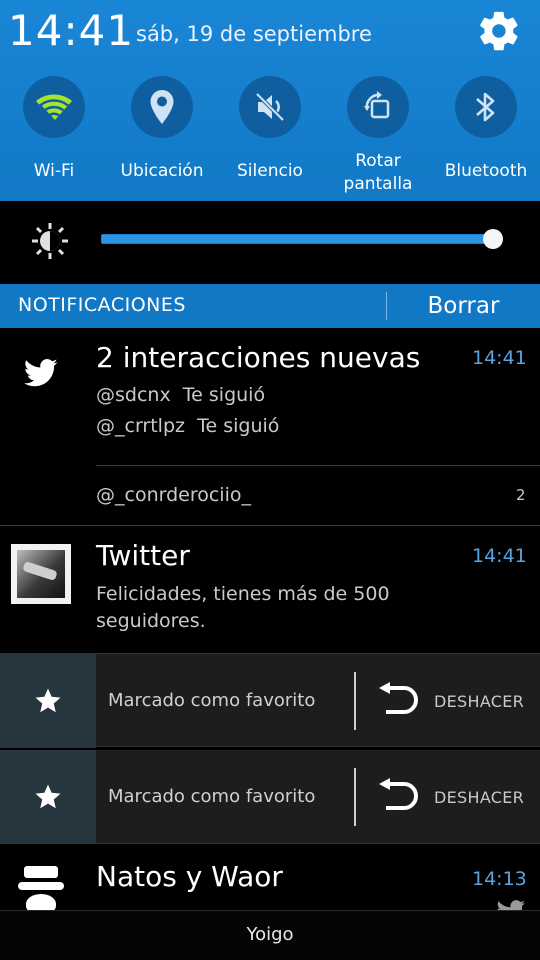  What do you see at coordinates (41, 888) in the screenshot?
I see `natos-waor-avatar` at bounding box center [41, 888].